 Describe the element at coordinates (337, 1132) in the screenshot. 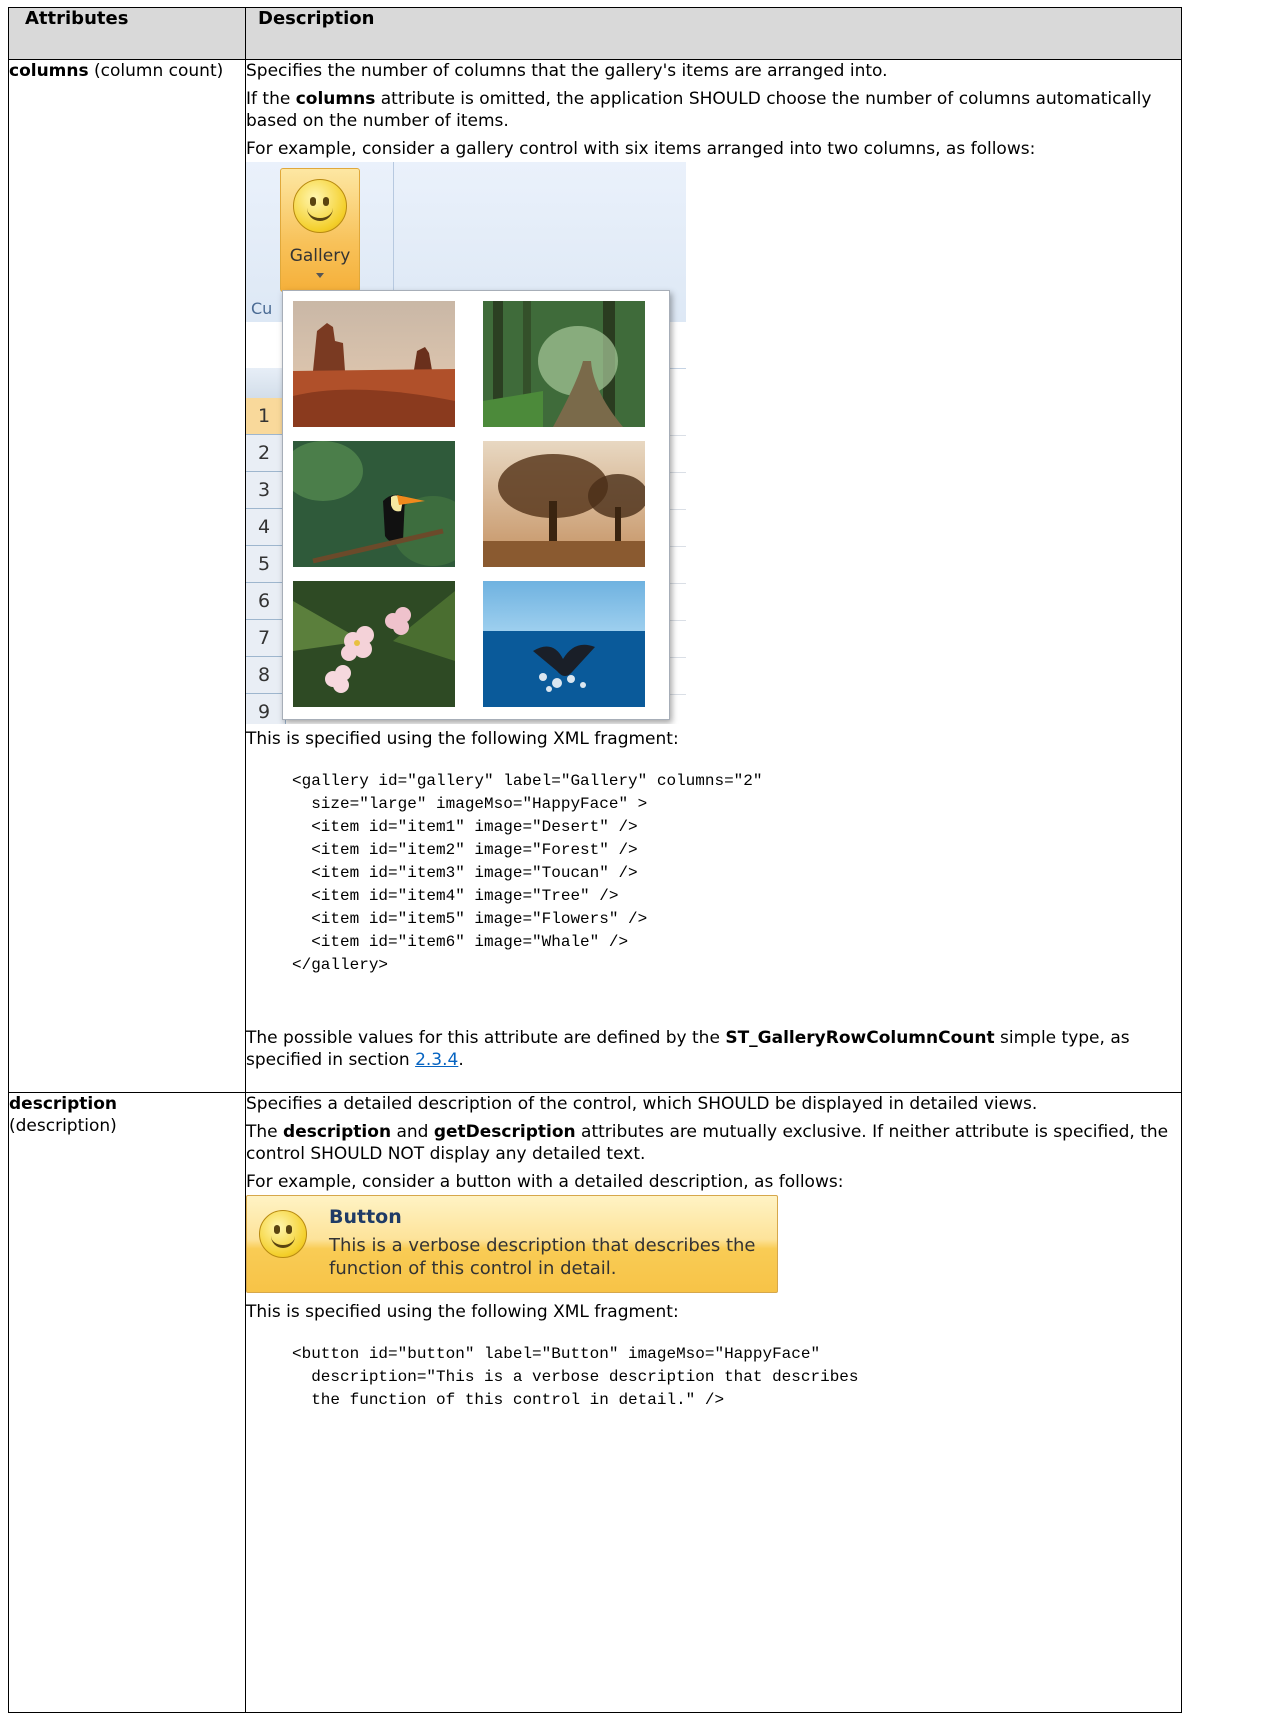

I see `bold-term: description` at that location.